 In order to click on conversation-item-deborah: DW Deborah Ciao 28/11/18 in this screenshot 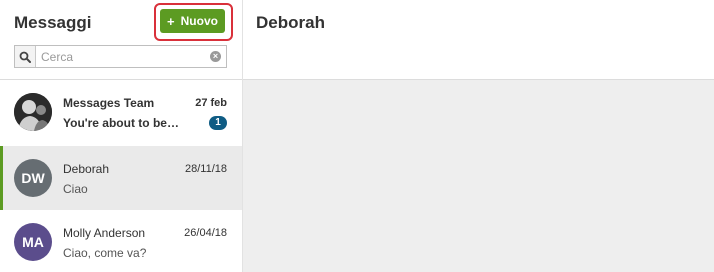, I will do `click(121, 178)`.